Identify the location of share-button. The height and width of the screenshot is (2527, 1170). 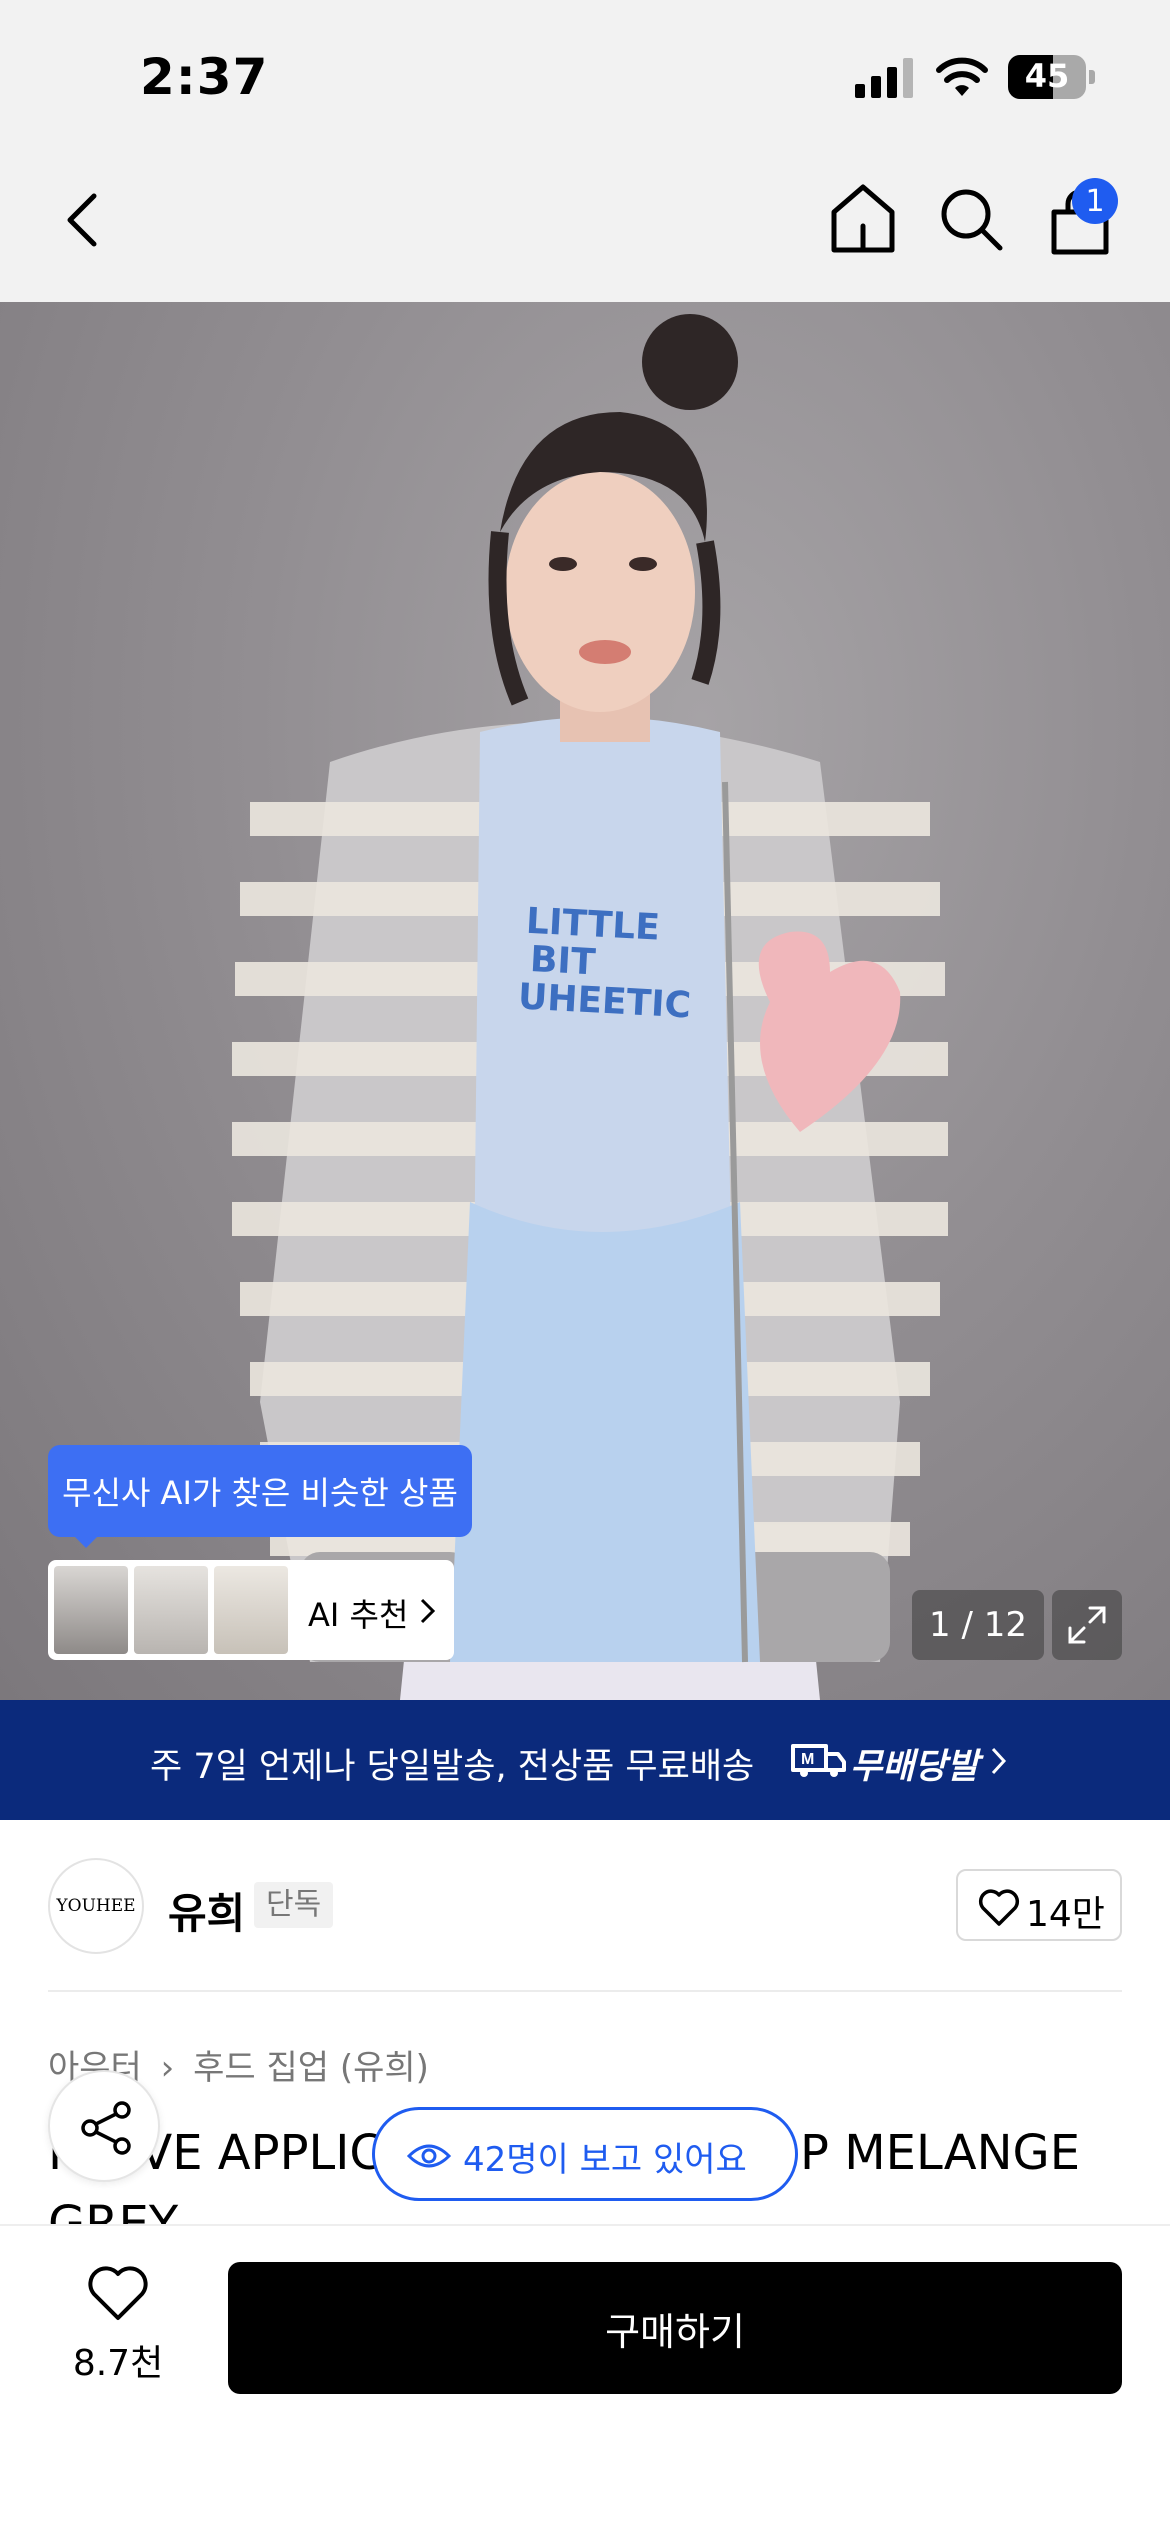
(104, 2126).